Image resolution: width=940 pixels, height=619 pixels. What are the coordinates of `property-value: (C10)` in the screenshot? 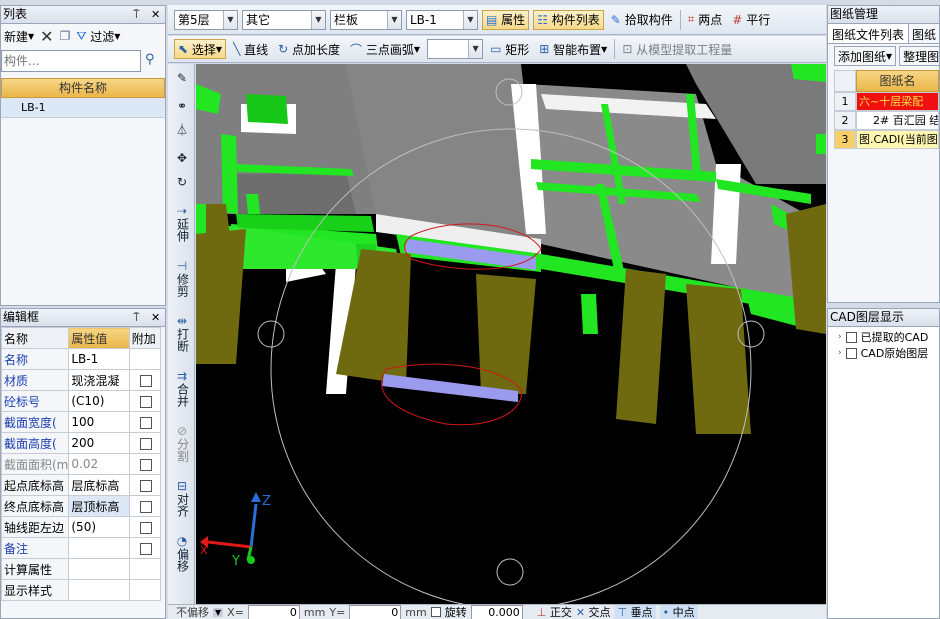 It's located at (99, 401).